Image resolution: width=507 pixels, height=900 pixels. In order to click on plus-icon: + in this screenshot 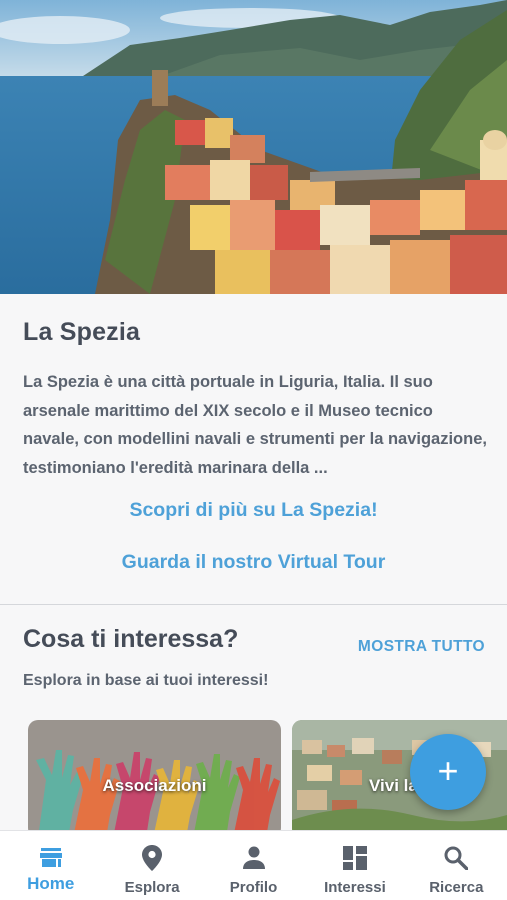, I will do `click(448, 770)`.